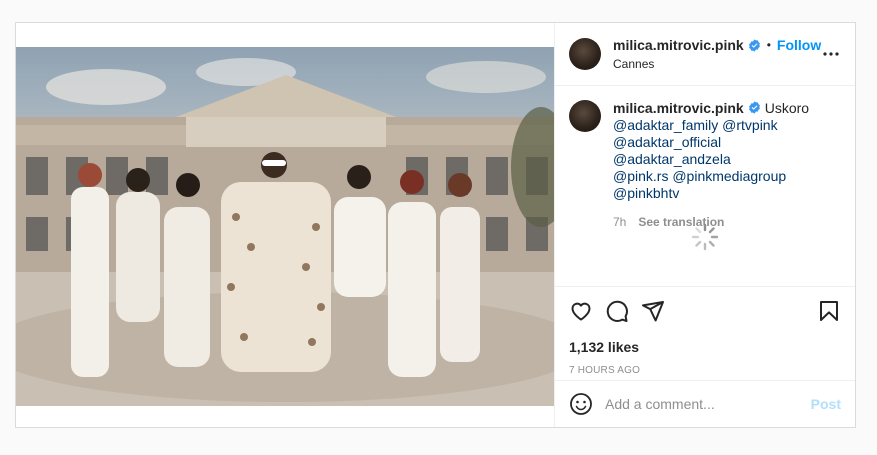 The width and height of the screenshot is (877, 455). I want to click on caption-mention-line: @pink.rs @pinkmediagroup, so click(727, 176).